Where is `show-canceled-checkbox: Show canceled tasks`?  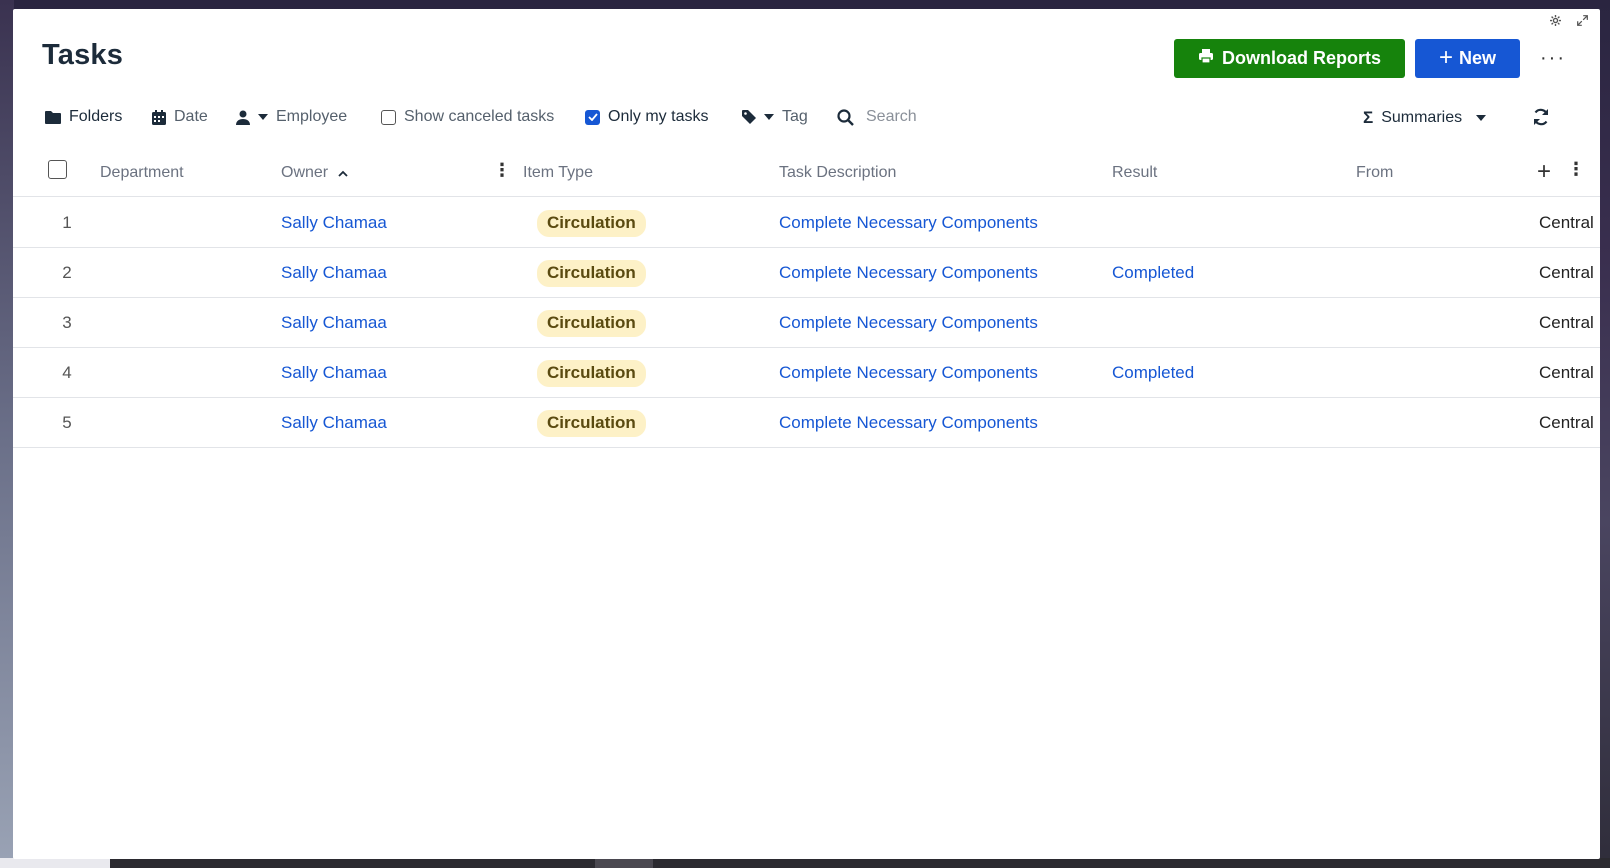
show-canceled-checkbox: Show canceled tasks is located at coordinates (467, 117).